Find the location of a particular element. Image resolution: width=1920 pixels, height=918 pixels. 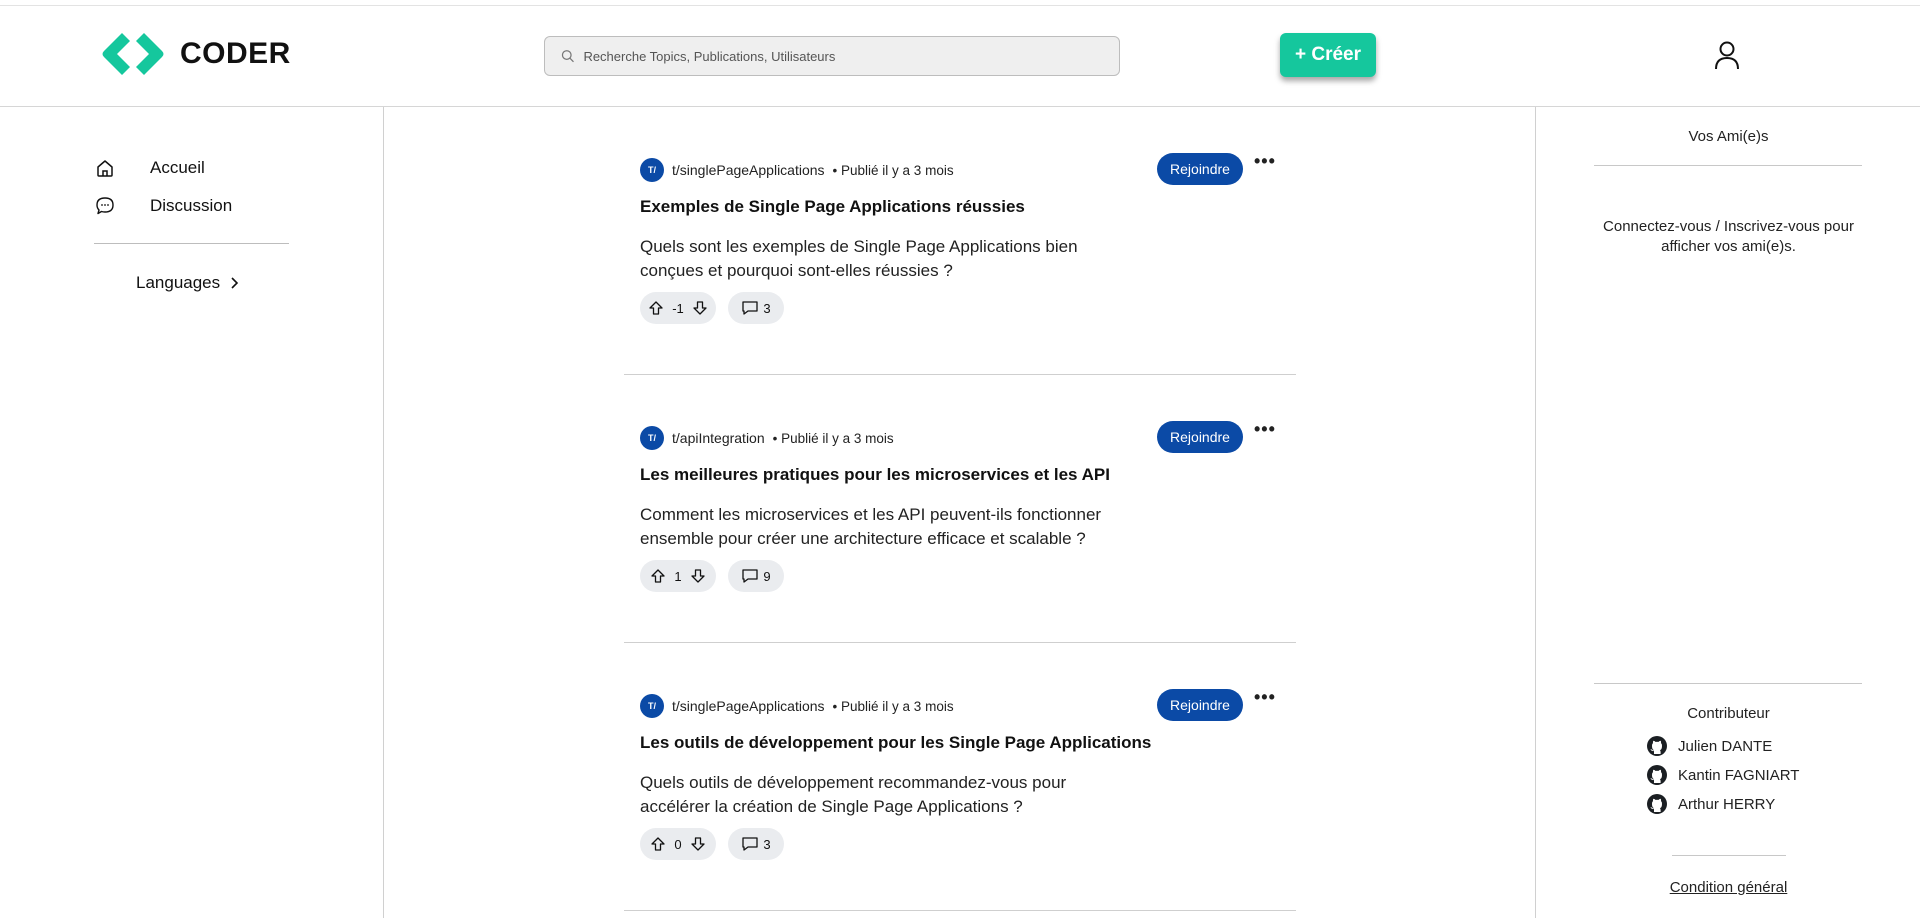

friends-divider is located at coordinates (1728, 165).